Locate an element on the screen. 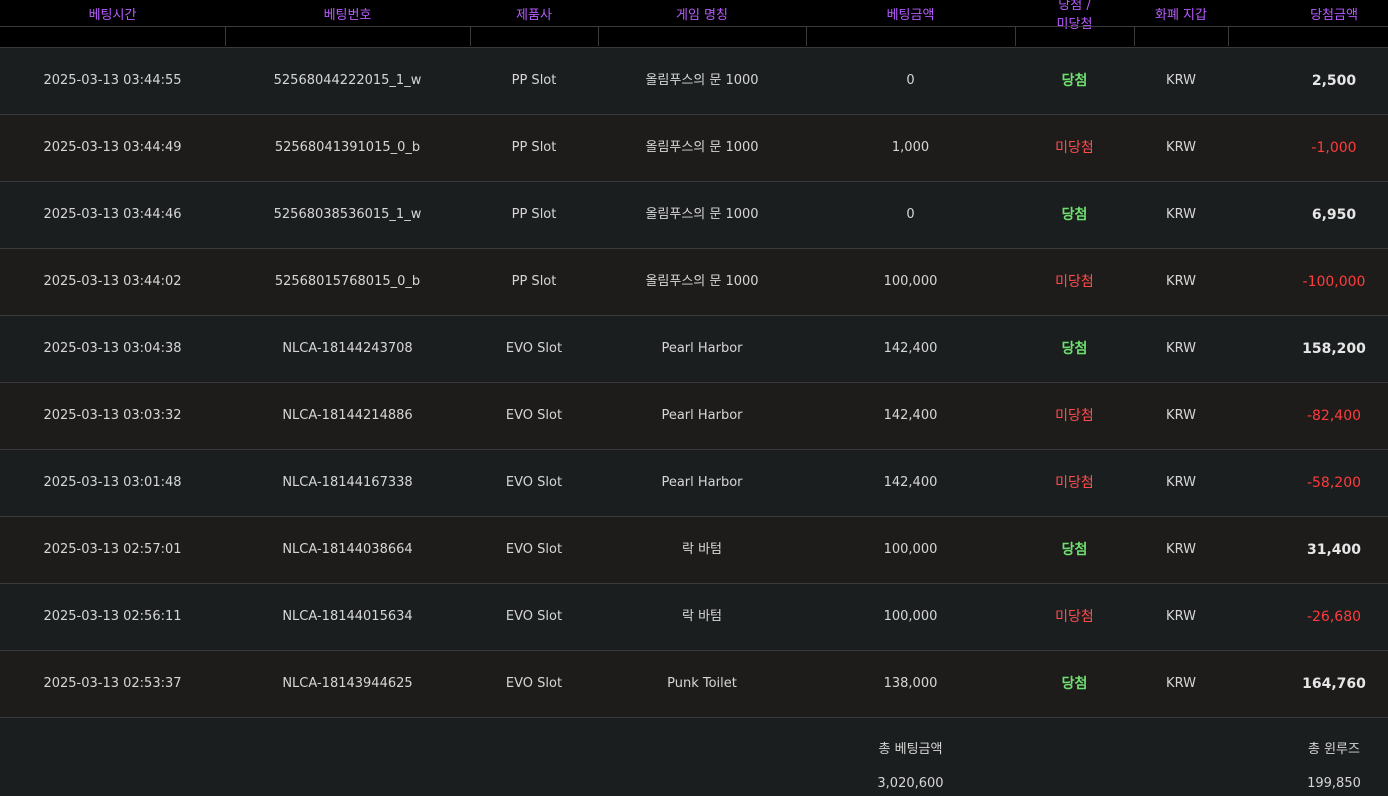  header-result: 당첨 / 미당첨 is located at coordinates (1074, 22).